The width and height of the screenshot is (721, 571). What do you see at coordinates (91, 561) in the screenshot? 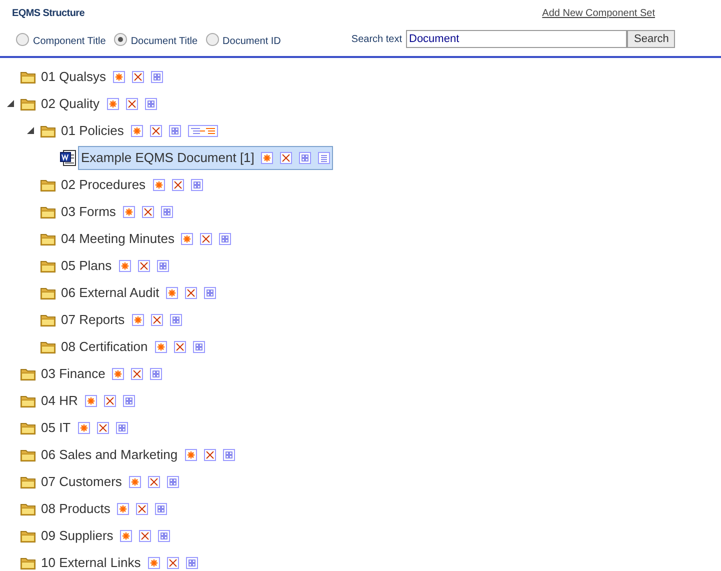
I see `tree-item: 10 External Links` at bounding box center [91, 561].